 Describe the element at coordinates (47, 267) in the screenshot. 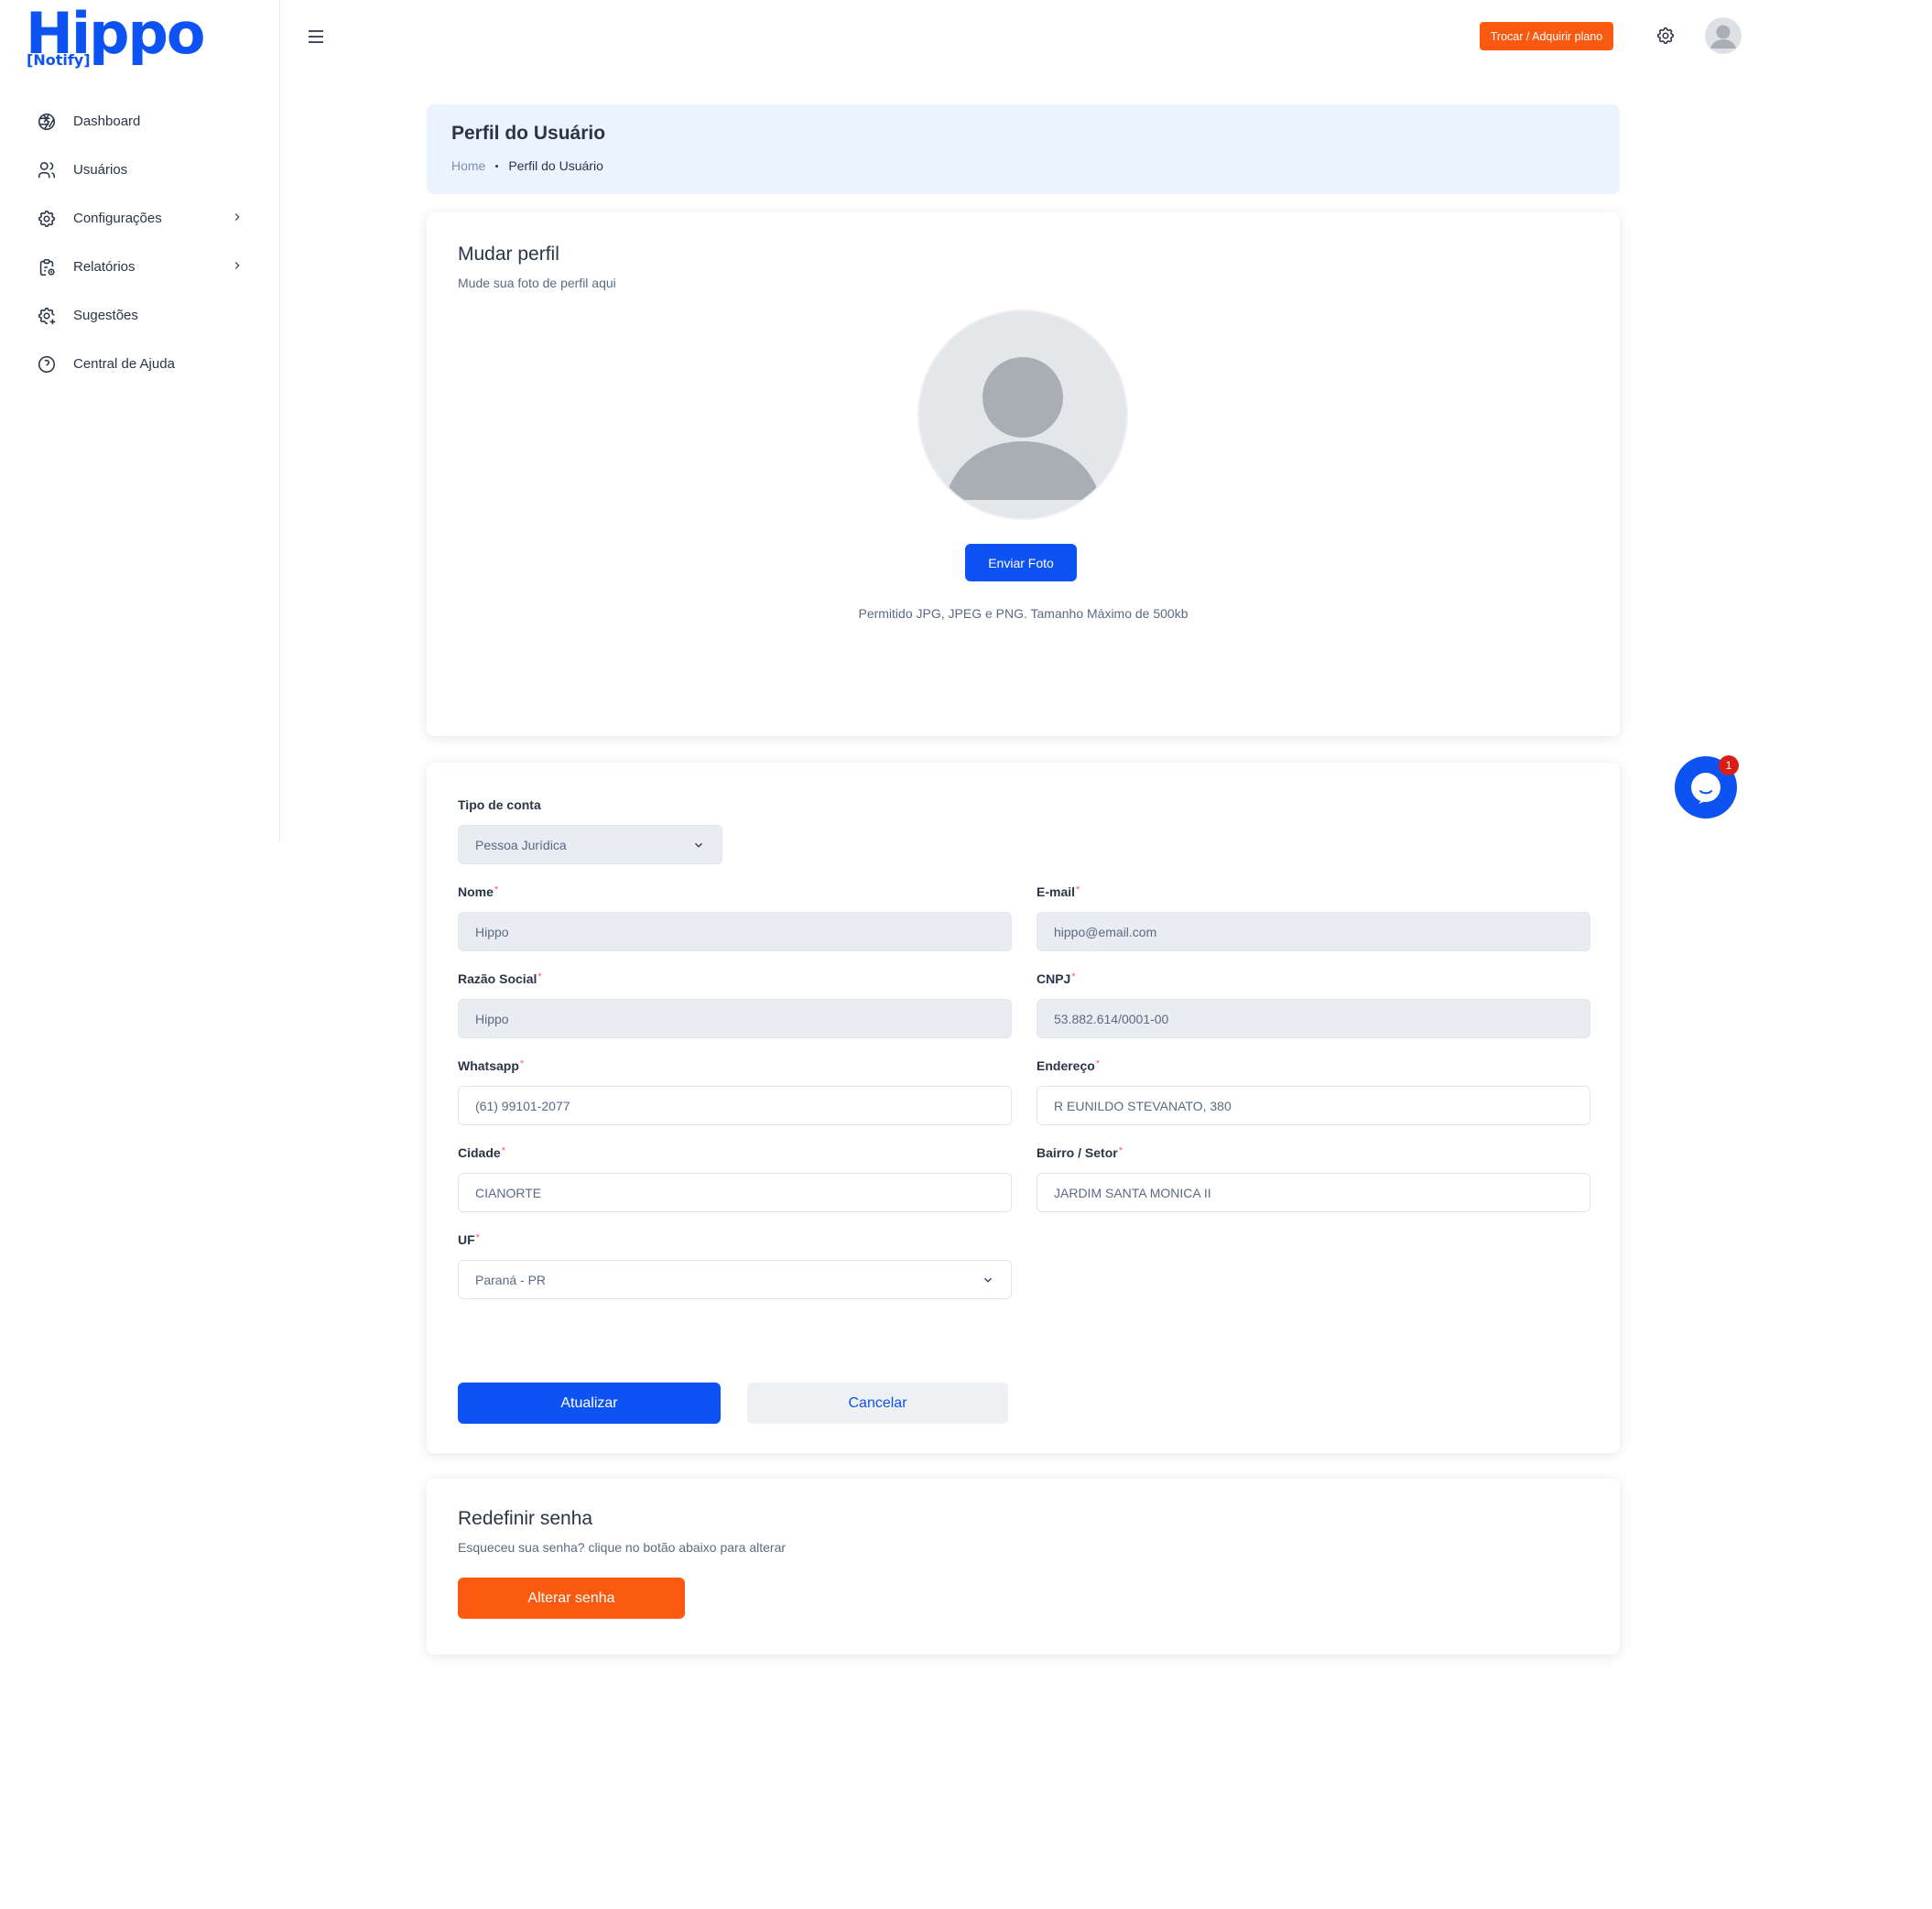

I see `clipboard-icon` at that location.